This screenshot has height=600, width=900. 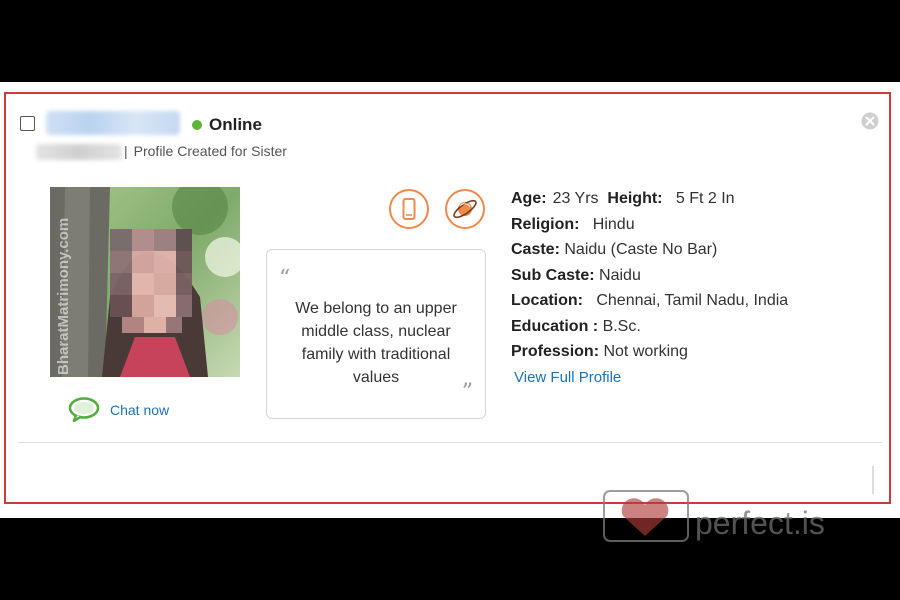 I want to click on online-status-text: Online, so click(x=235, y=124).